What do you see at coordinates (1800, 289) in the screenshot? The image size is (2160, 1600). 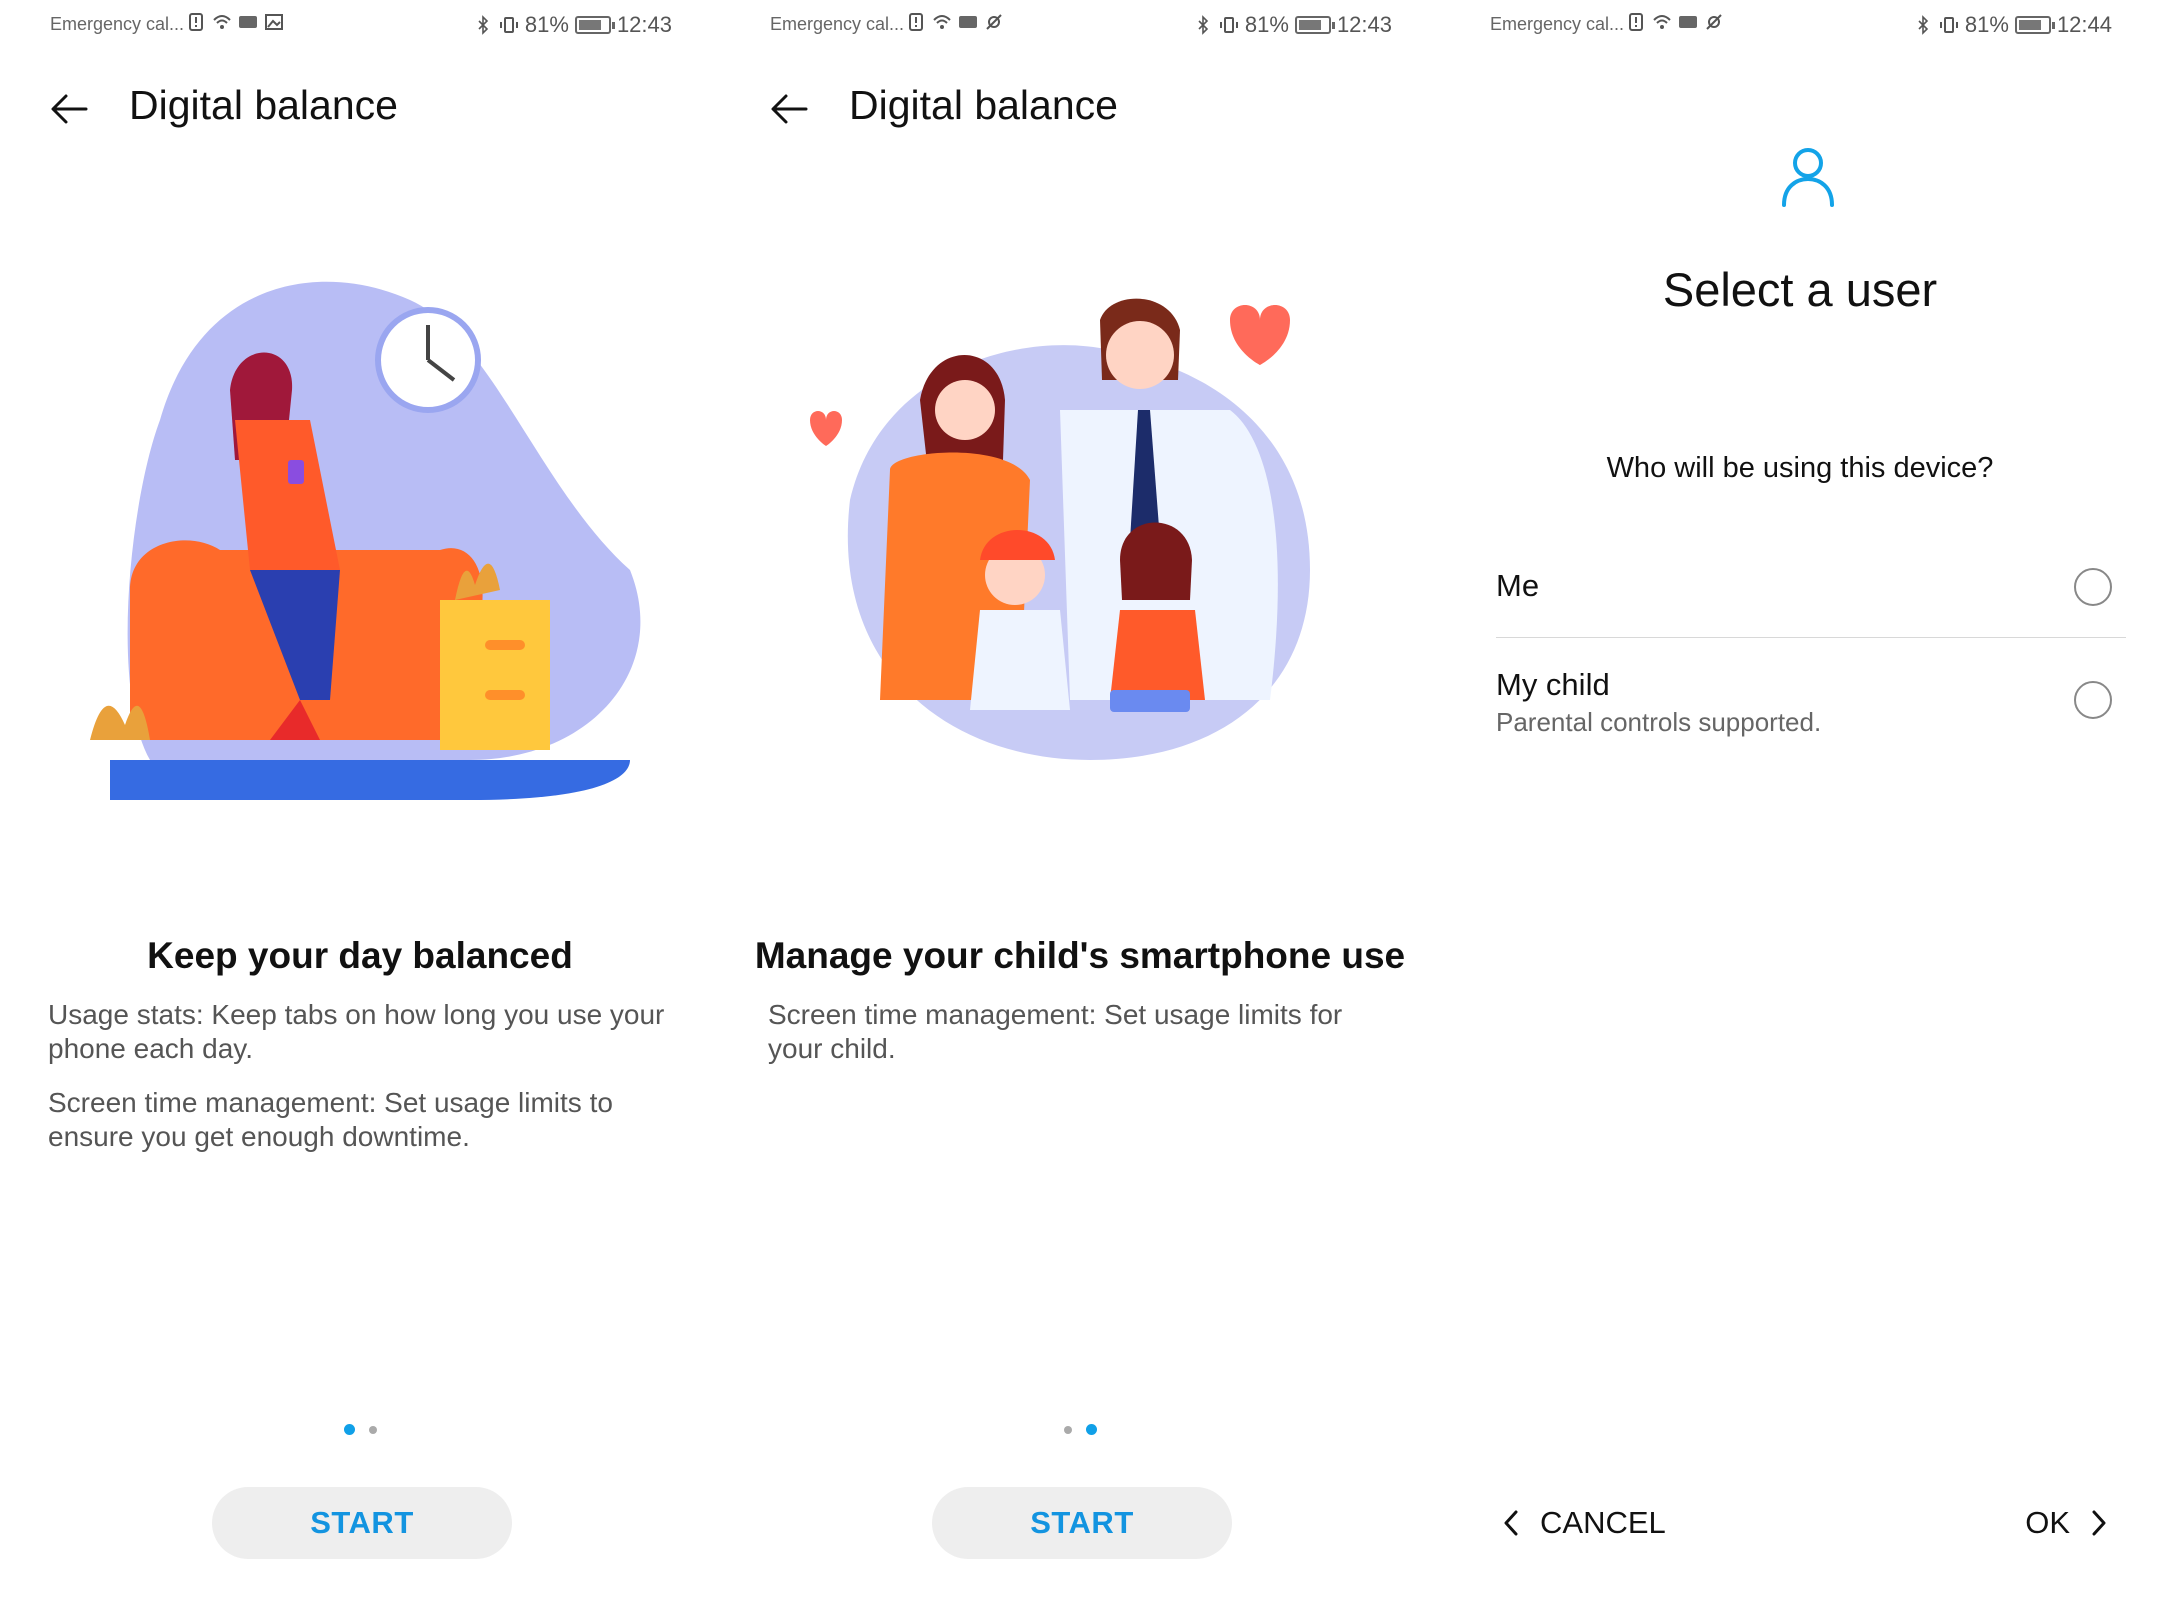 I see `page-title: Select a user` at bounding box center [1800, 289].